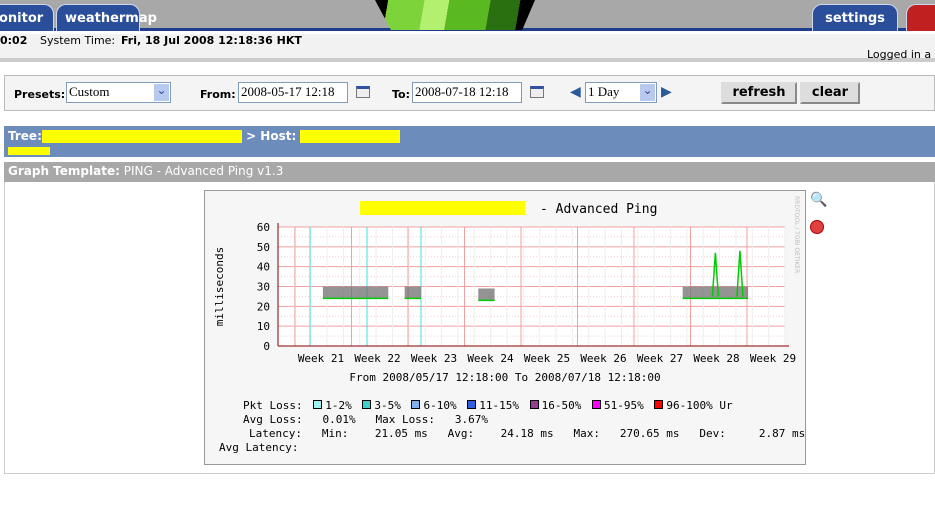 The width and height of the screenshot is (935, 511). I want to click on clear-button: clear, so click(830, 93).